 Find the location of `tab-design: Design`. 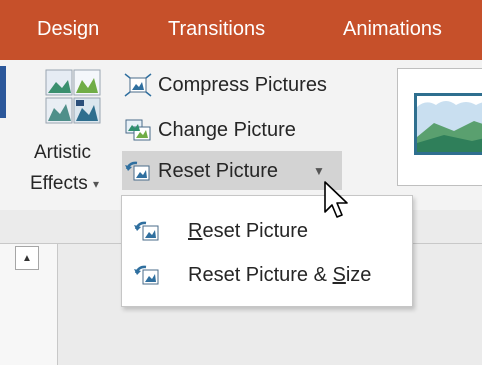

tab-design: Design is located at coordinates (68, 29).